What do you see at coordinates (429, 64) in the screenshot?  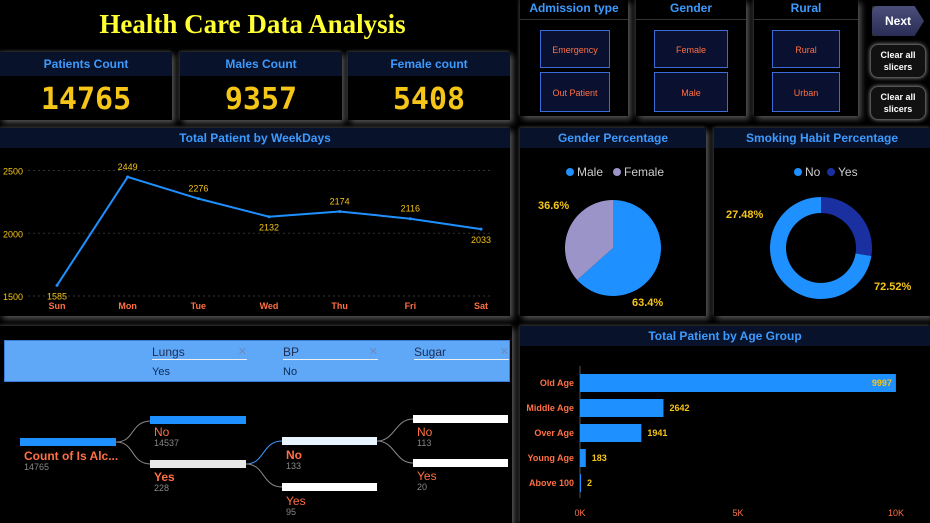 I see `kpi-label: Female count` at bounding box center [429, 64].